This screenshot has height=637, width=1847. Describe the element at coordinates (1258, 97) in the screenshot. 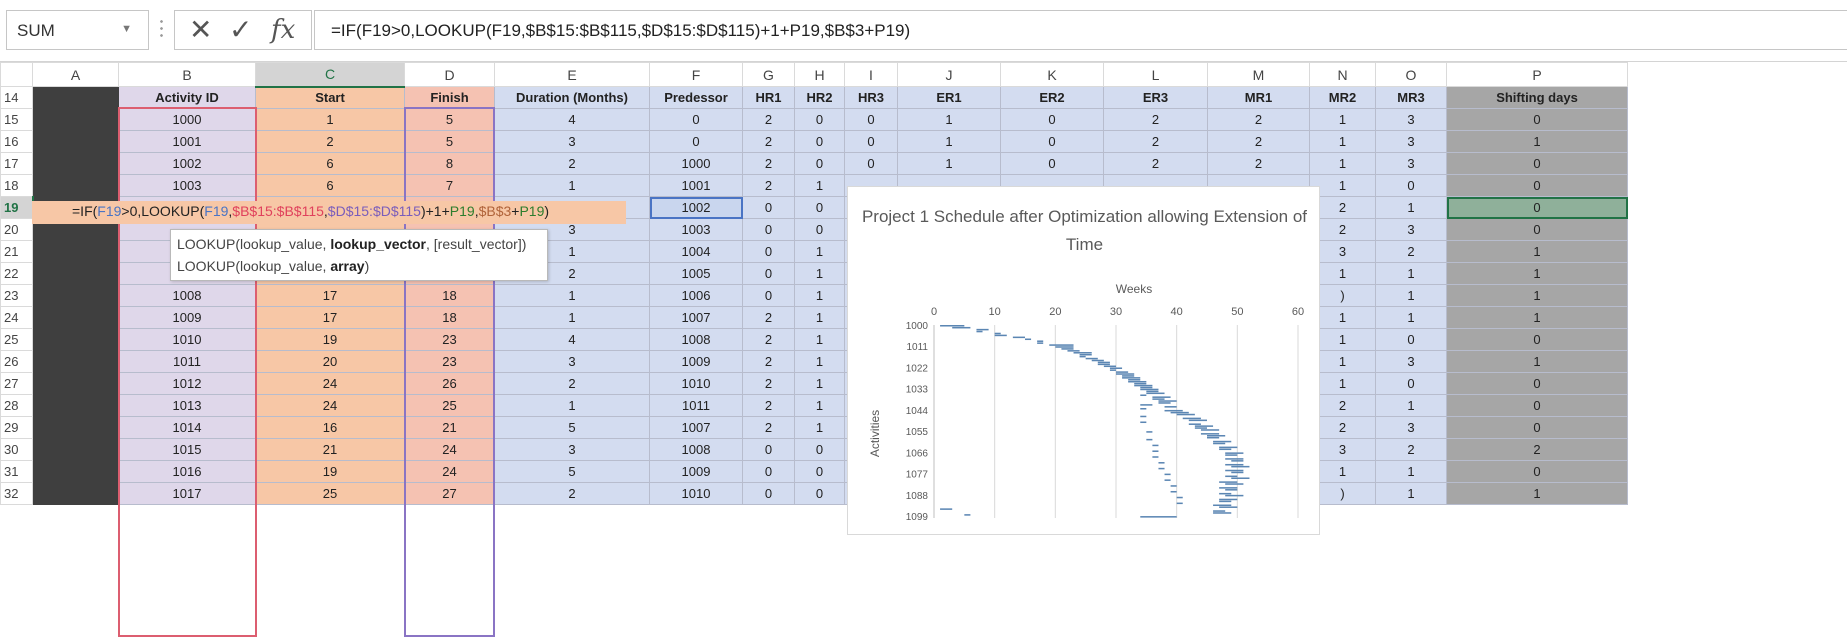

I see `cell-m14: MR1` at that location.